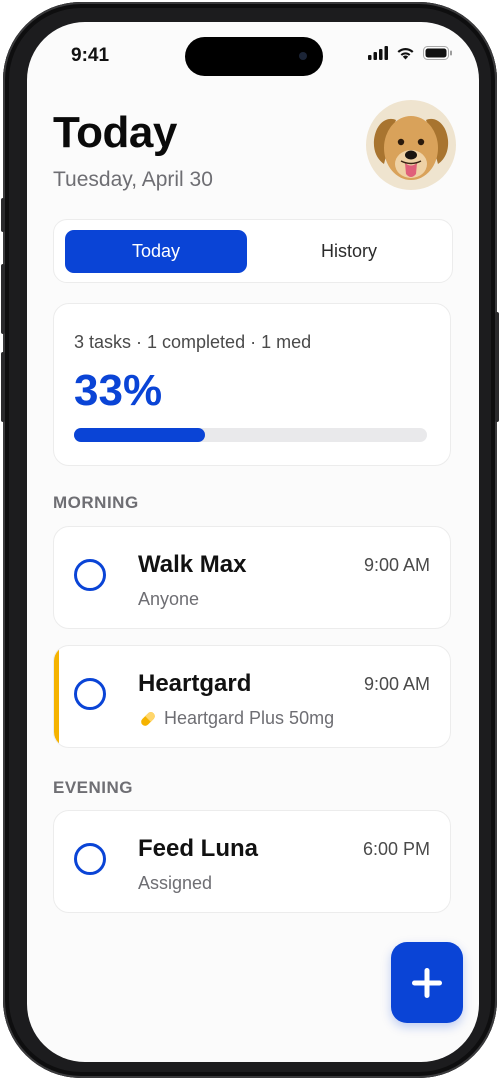 The width and height of the screenshot is (500, 1080). Describe the element at coordinates (139, 435) in the screenshot. I see `progress-bar-fill` at that location.